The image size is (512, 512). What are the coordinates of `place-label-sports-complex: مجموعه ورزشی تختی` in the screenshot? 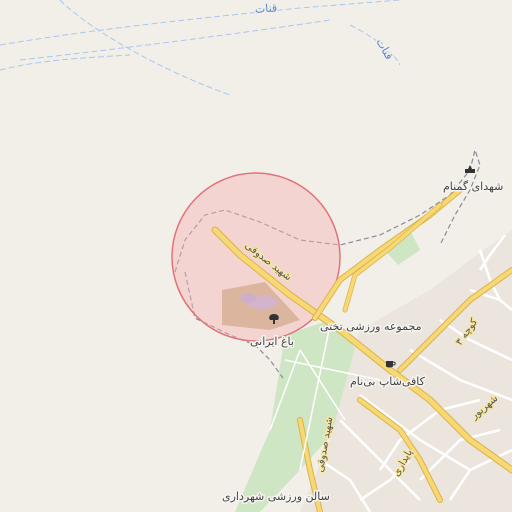 It's located at (371, 326).